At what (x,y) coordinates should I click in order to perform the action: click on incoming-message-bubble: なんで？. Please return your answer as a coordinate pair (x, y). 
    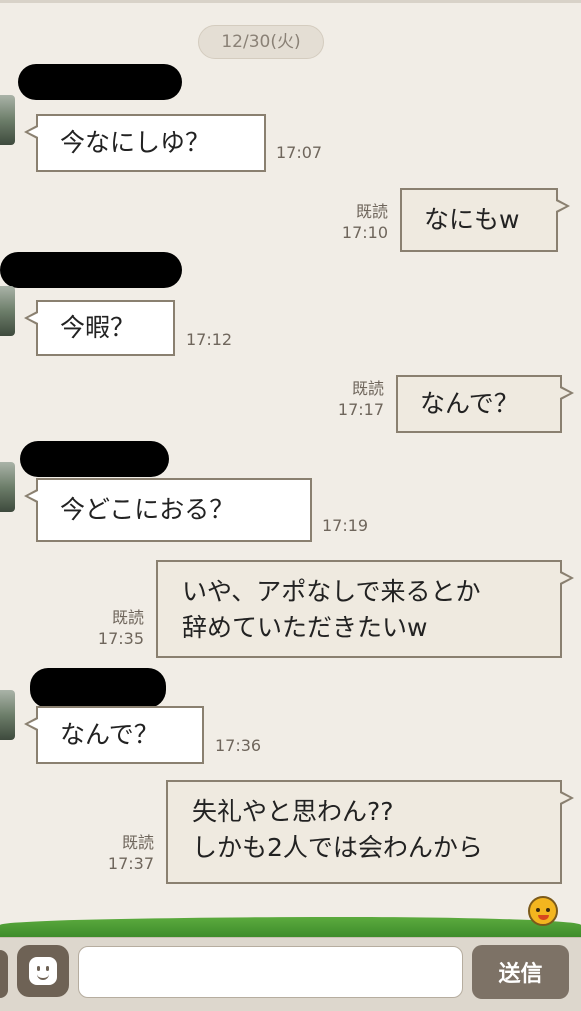
    Looking at the image, I should click on (114, 735).